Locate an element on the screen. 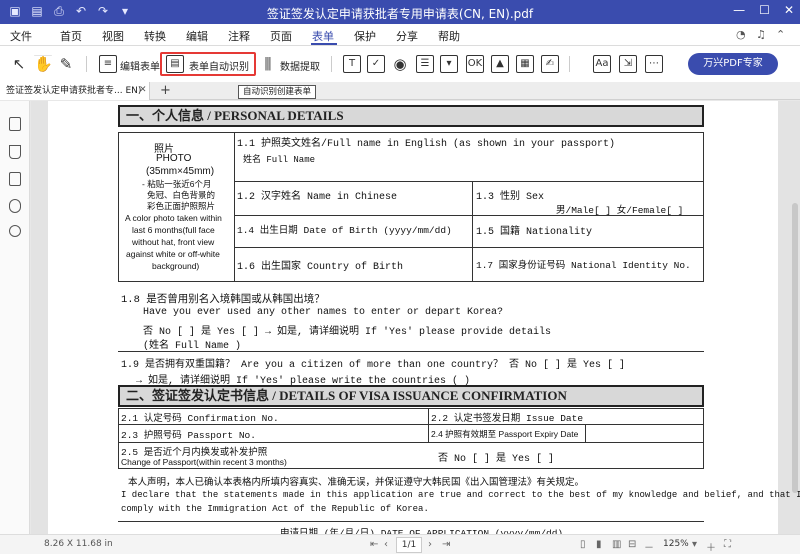  date-field-icon: ▦ is located at coordinates (525, 64).